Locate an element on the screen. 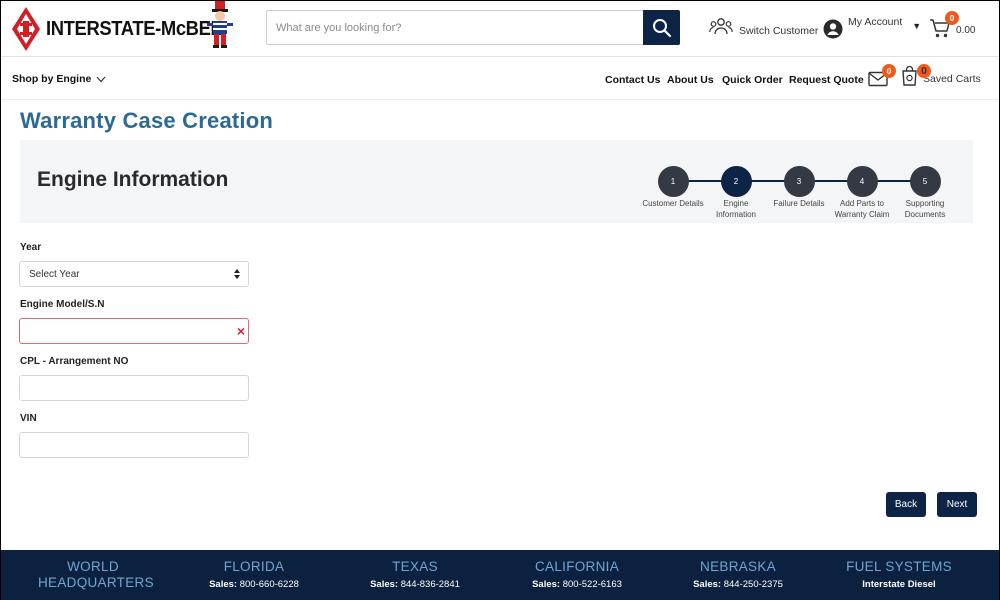 The image size is (1000, 600). engine-model-field: × is located at coordinates (134, 331).